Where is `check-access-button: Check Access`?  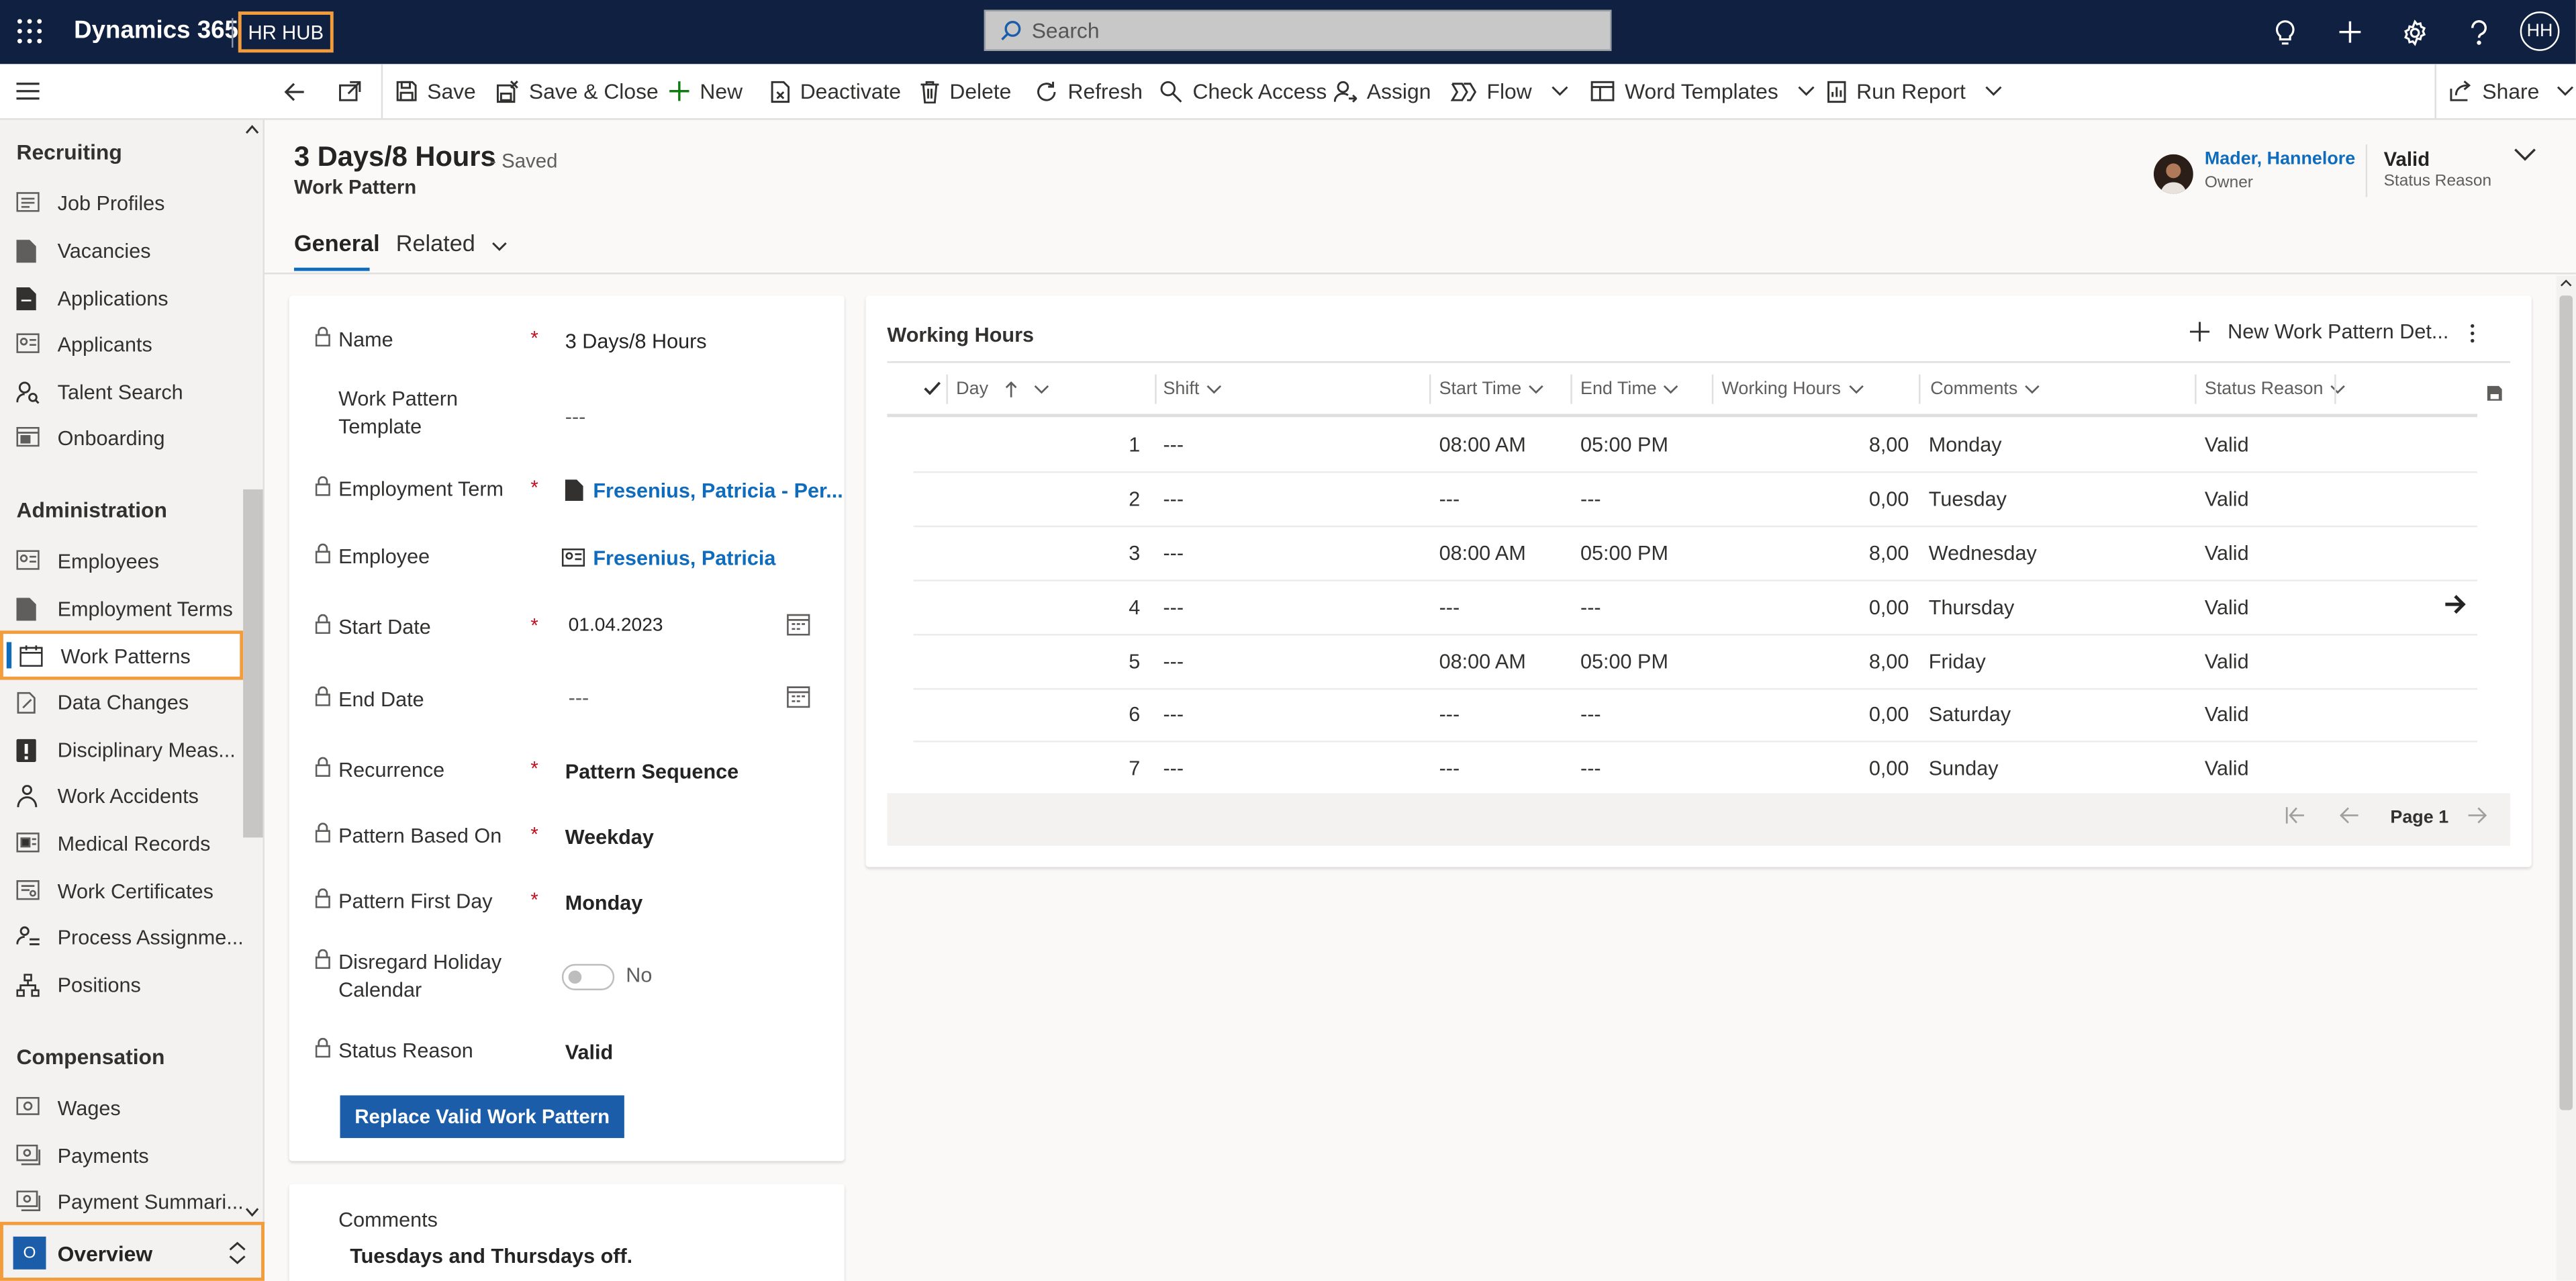
check-access-button: Check Access is located at coordinates (1243, 91).